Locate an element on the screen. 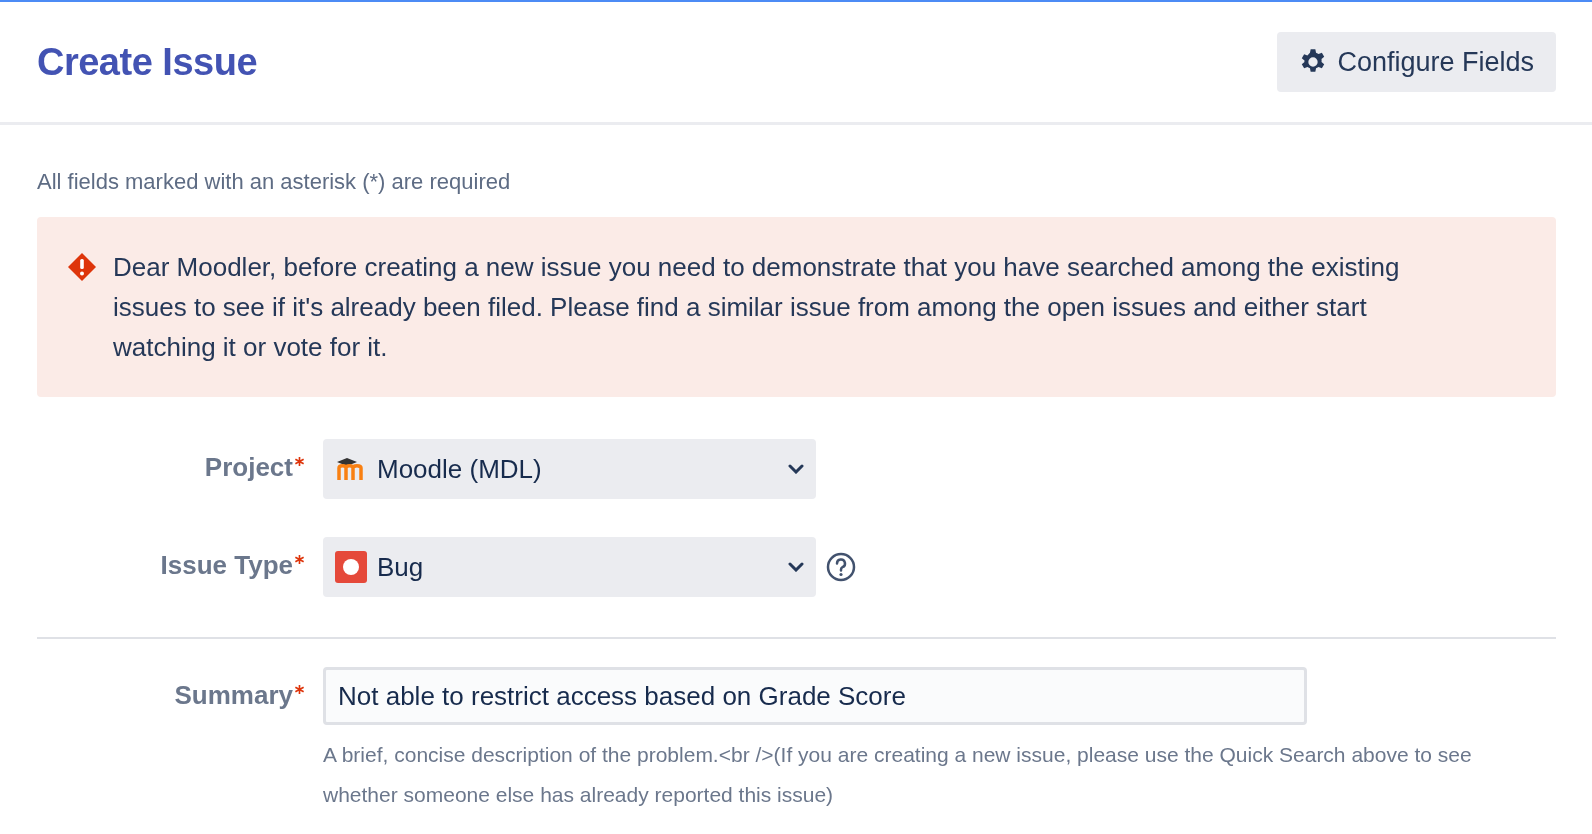 This screenshot has width=1592, height=834. dropdown-select: Moodle (MDL) is located at coordinates (569, 469).